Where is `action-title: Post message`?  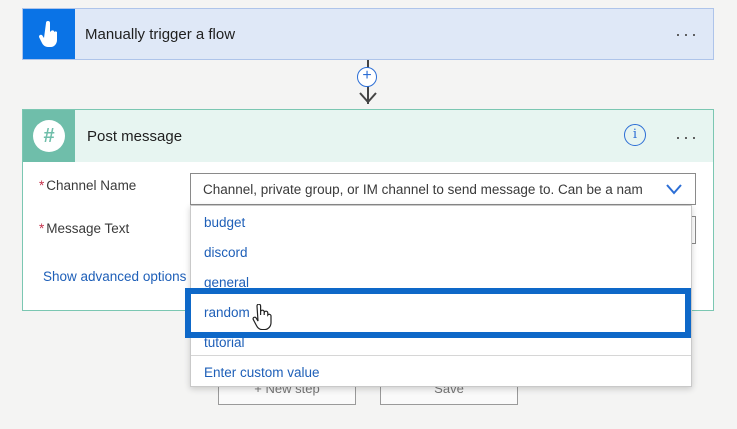 action-title: Post message is located at coordinates (135, 136).